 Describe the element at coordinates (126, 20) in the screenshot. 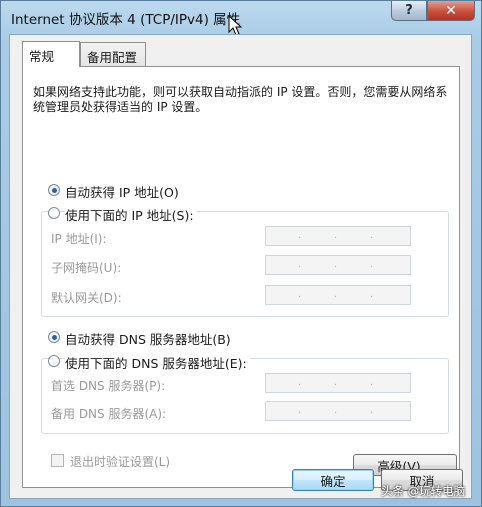

I see `window-title: Internet 协议版本 4 (TCP/IPv4) 属性` at that location.